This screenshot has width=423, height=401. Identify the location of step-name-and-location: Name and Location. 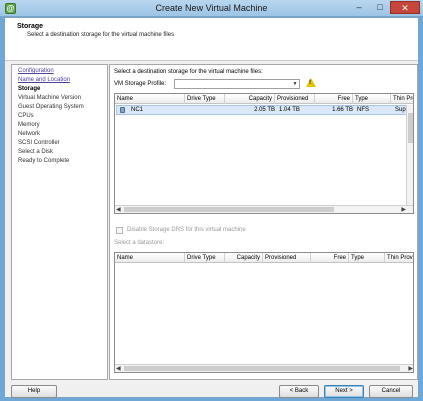
(59, 80).